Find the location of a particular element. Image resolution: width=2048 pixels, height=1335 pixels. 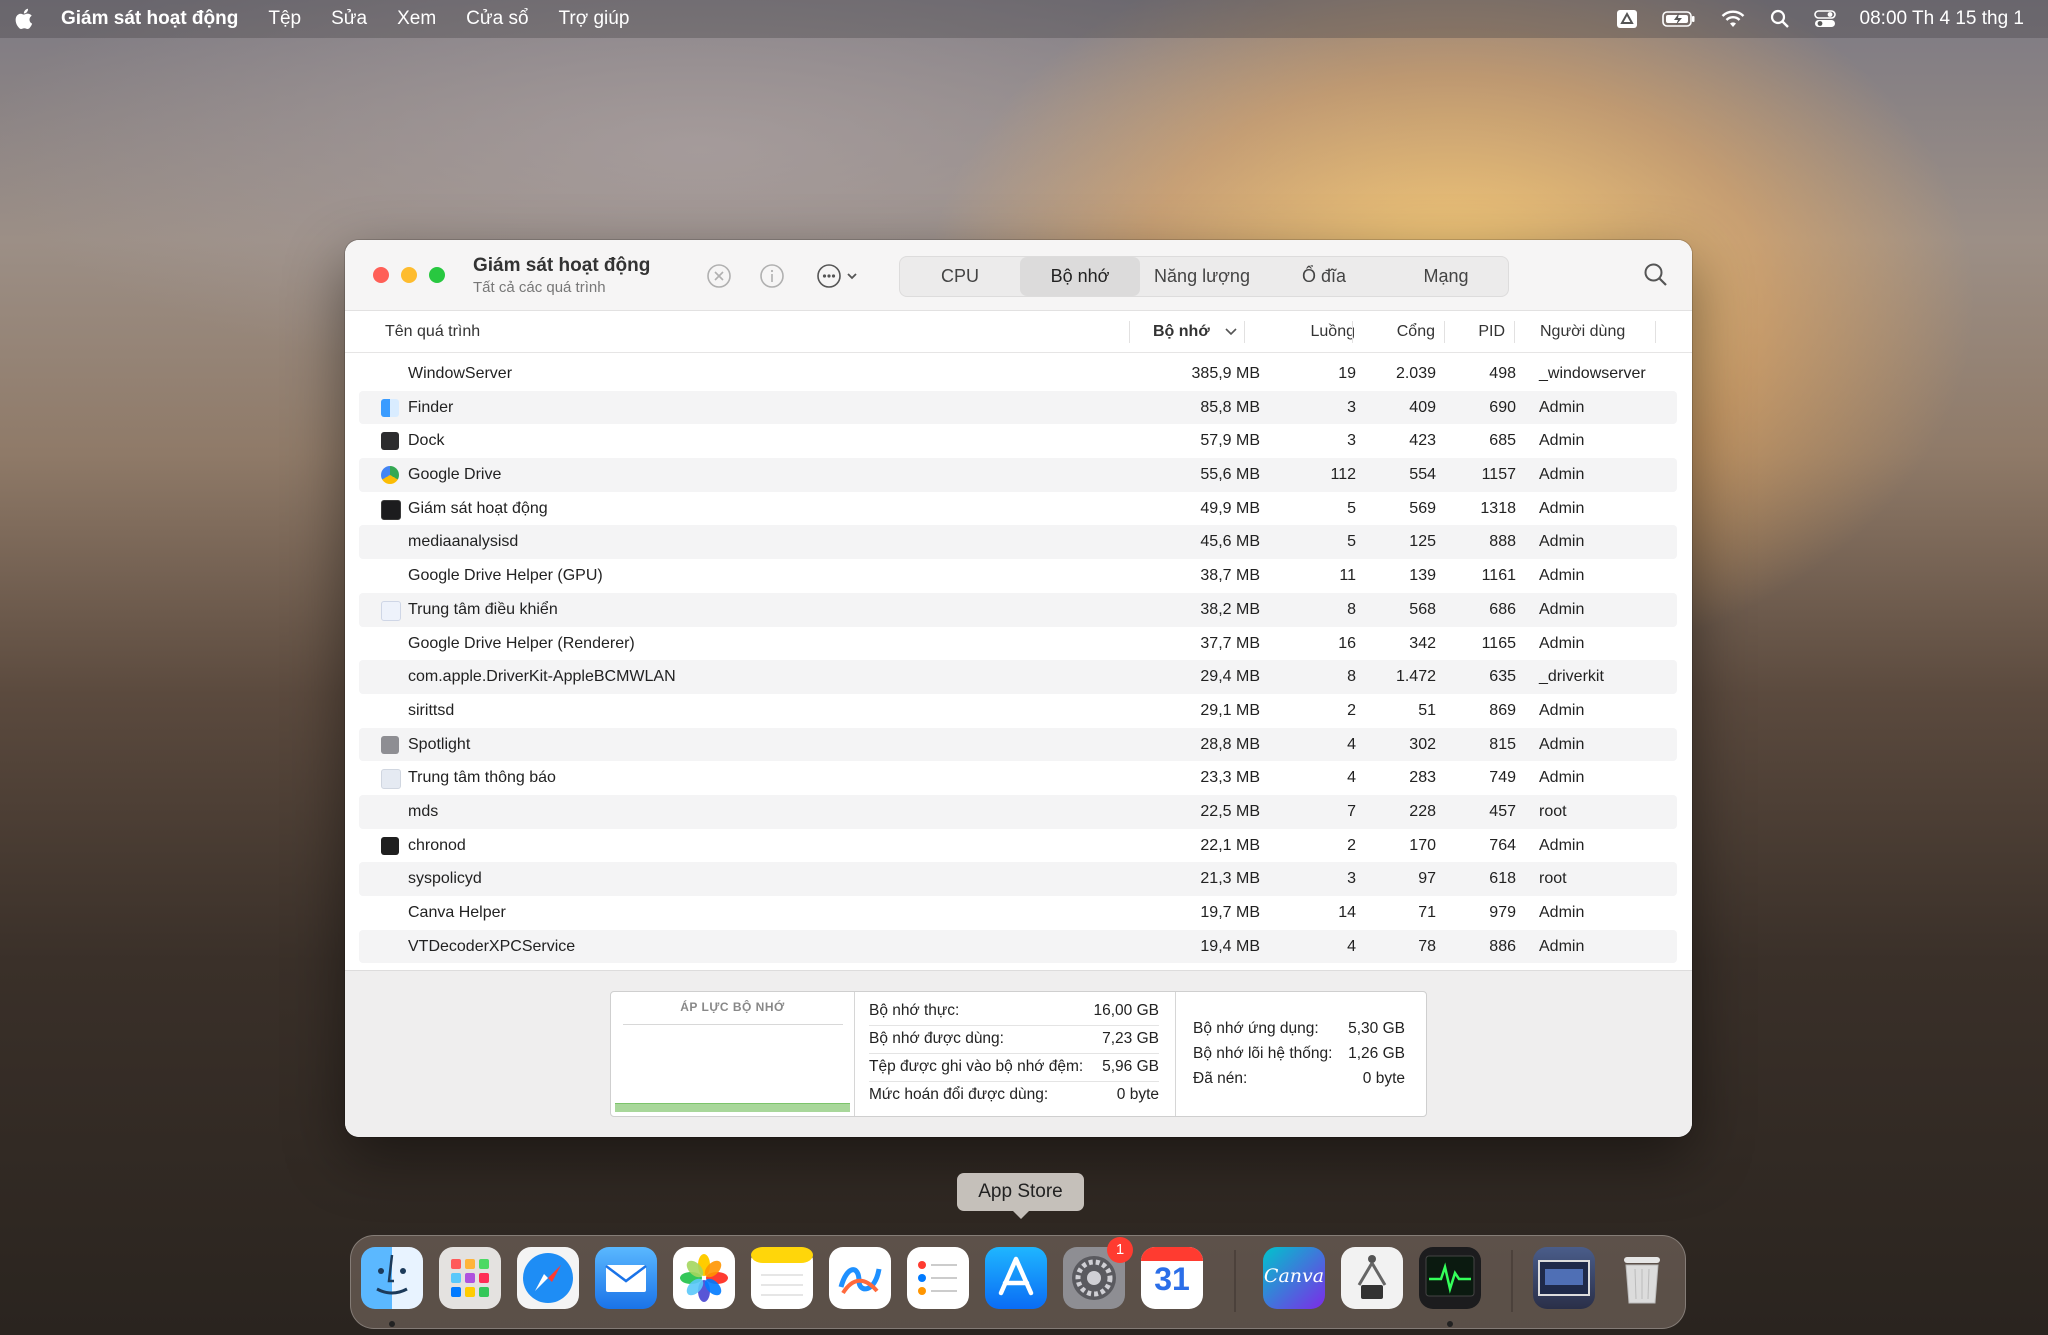

process-threads: 2 is located at coordinates (1351, 710).